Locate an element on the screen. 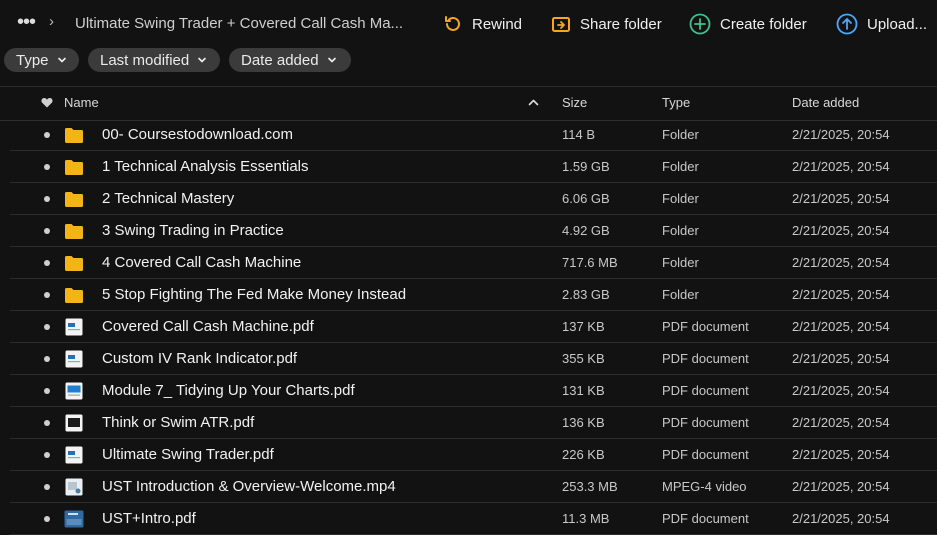 The width and height of the screenshot is (937, 535). rewind-label: Rewind is located at coordinates (497, 24).